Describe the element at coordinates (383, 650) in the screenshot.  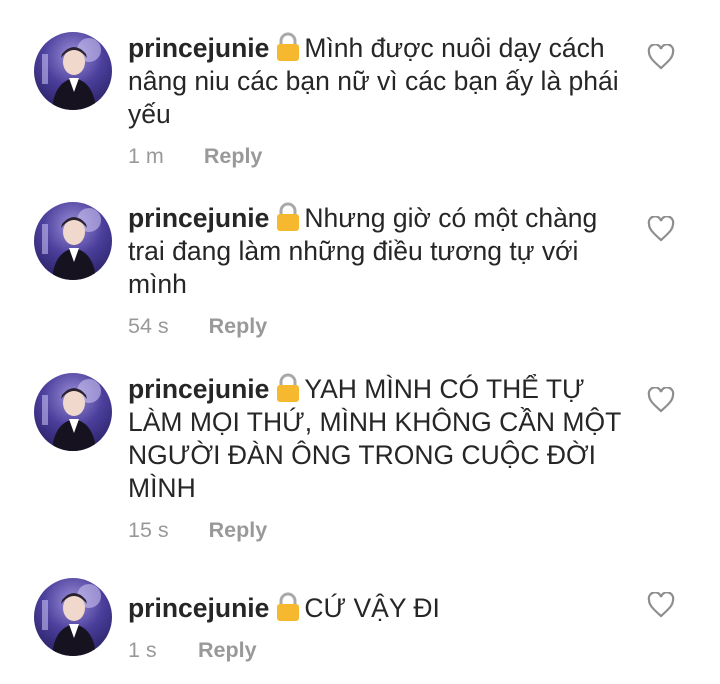
I see `comment-meta: 1 s Reply` at that location.